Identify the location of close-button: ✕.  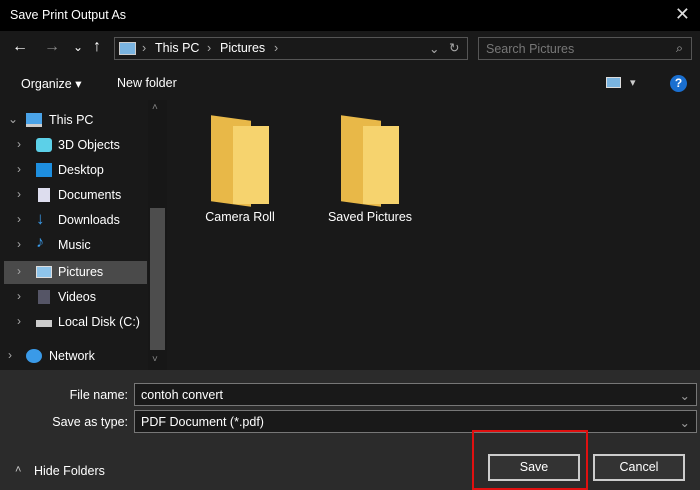
(682, 14).